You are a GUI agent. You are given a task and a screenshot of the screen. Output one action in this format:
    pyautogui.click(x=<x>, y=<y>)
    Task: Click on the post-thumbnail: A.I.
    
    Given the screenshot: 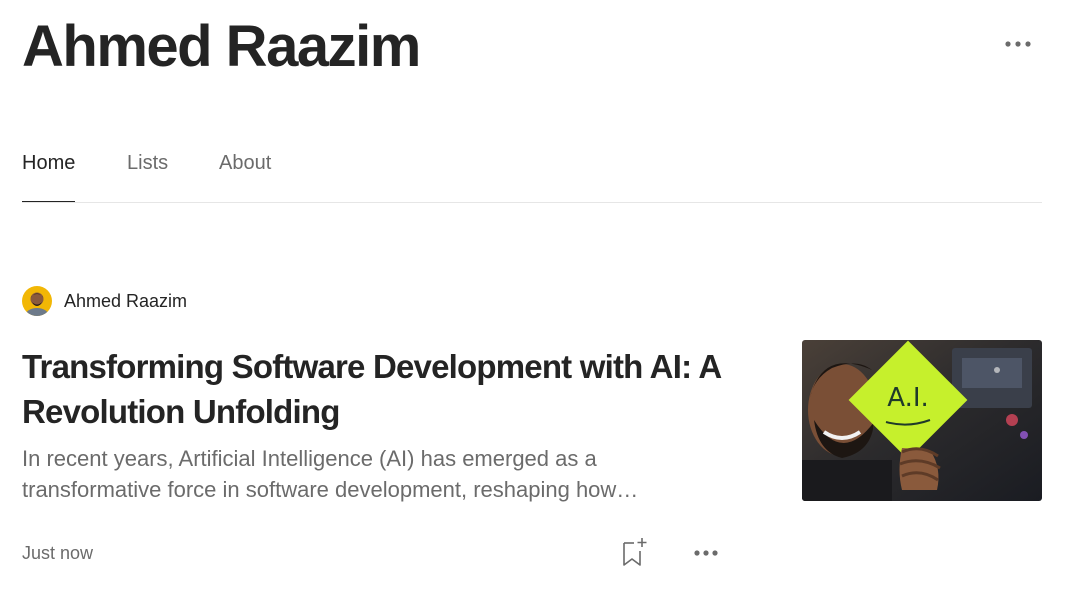 What is the action you would take?
    pyautogui.click(x=922, y=420)
    